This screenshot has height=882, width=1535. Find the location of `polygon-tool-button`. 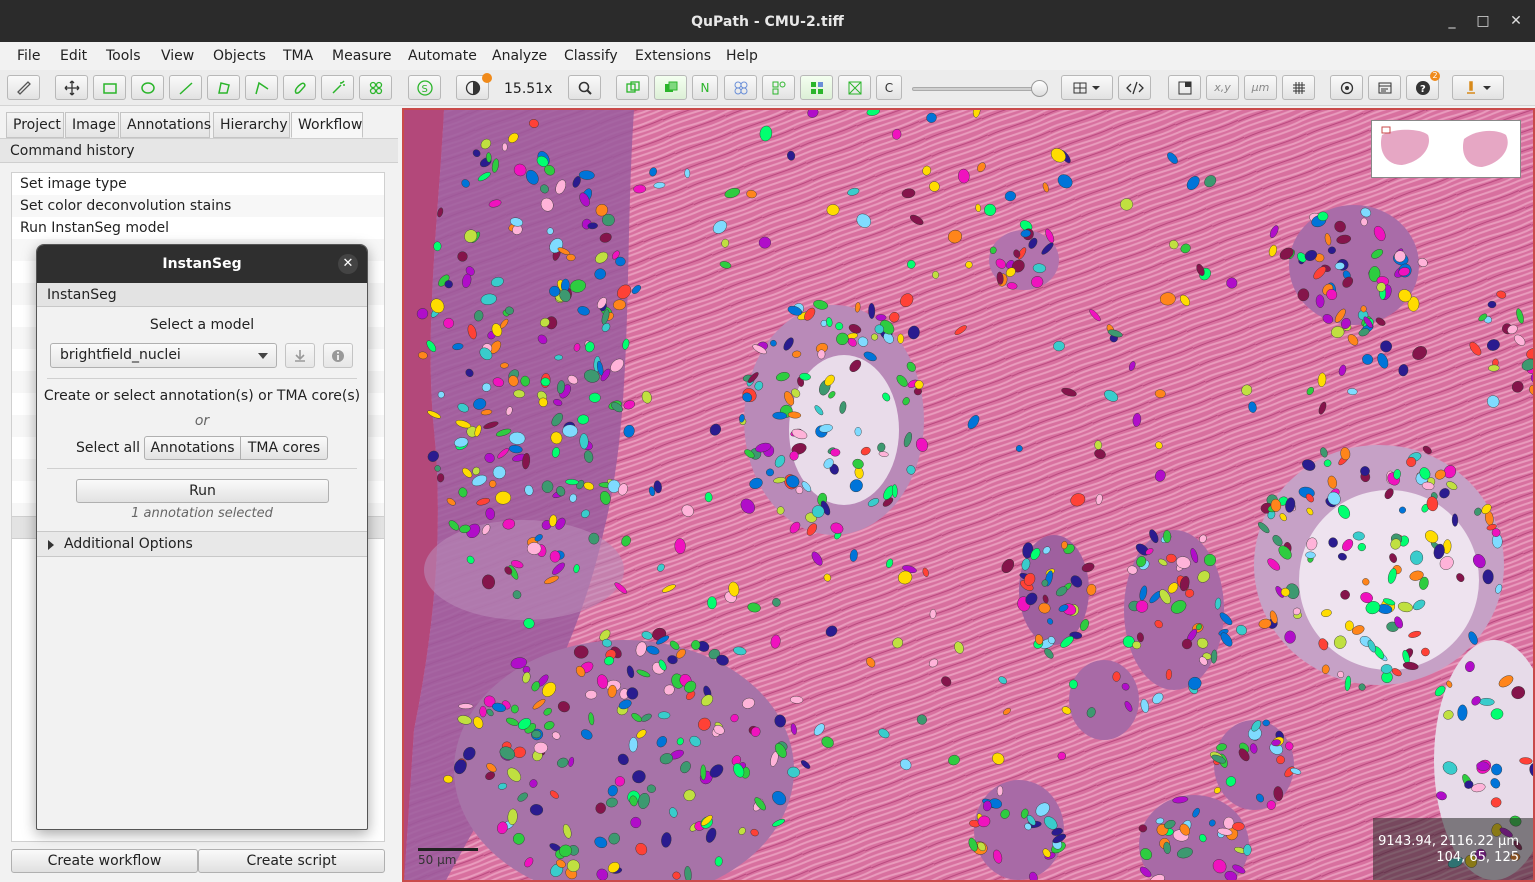

polygon-tool-button is located at coordinates (223, 87).